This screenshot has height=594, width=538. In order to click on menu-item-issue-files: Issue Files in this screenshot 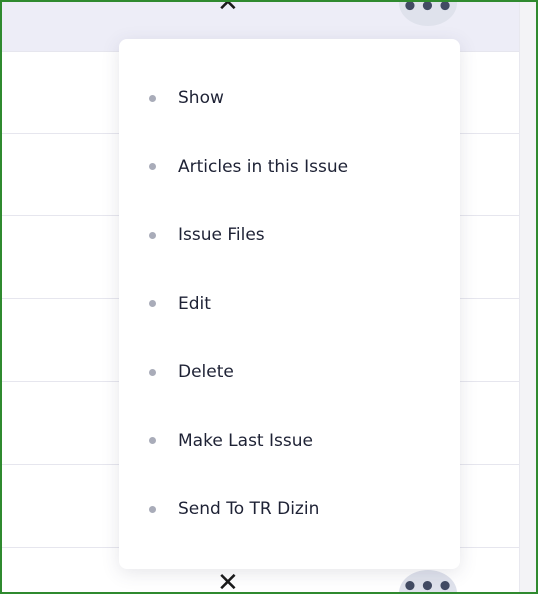, I will do `click(289, 240)`.